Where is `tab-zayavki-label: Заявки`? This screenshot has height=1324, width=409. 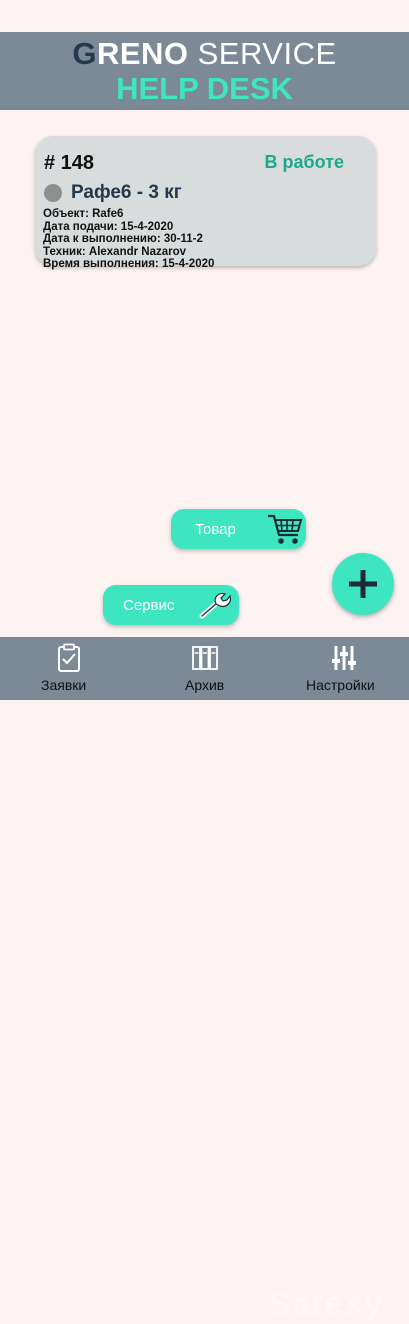
tab-zayavki-label: Заявки is located at coordinates (64, 685).